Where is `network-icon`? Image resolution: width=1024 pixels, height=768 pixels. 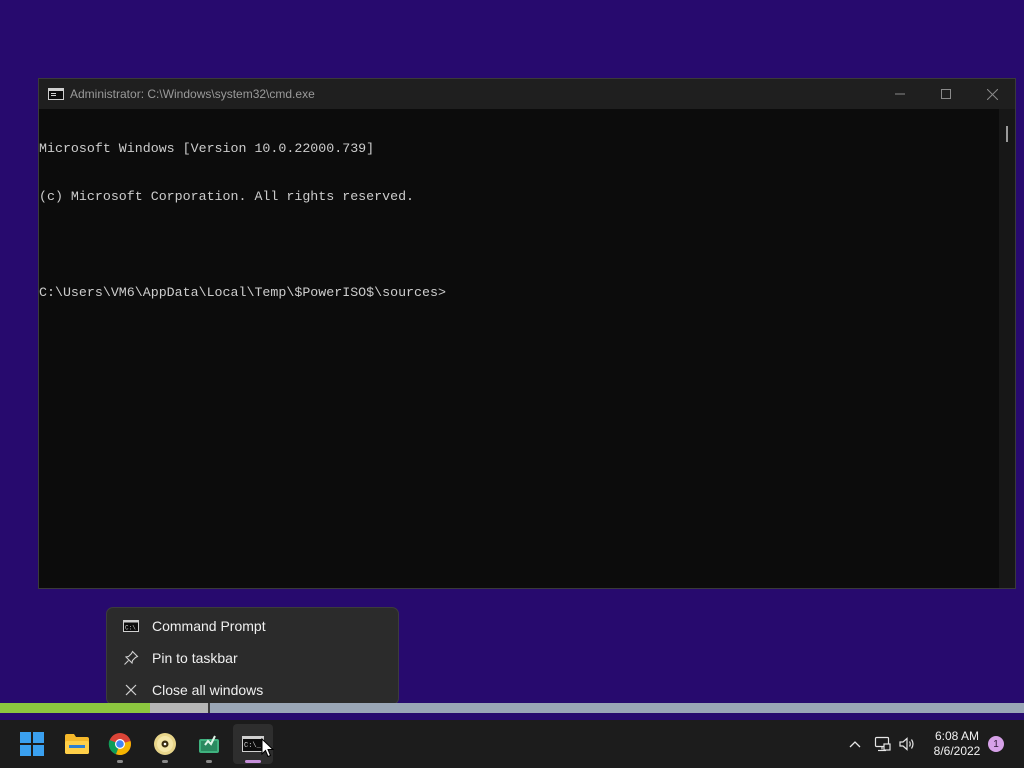 network-icon is located at coordinates (882, 744).